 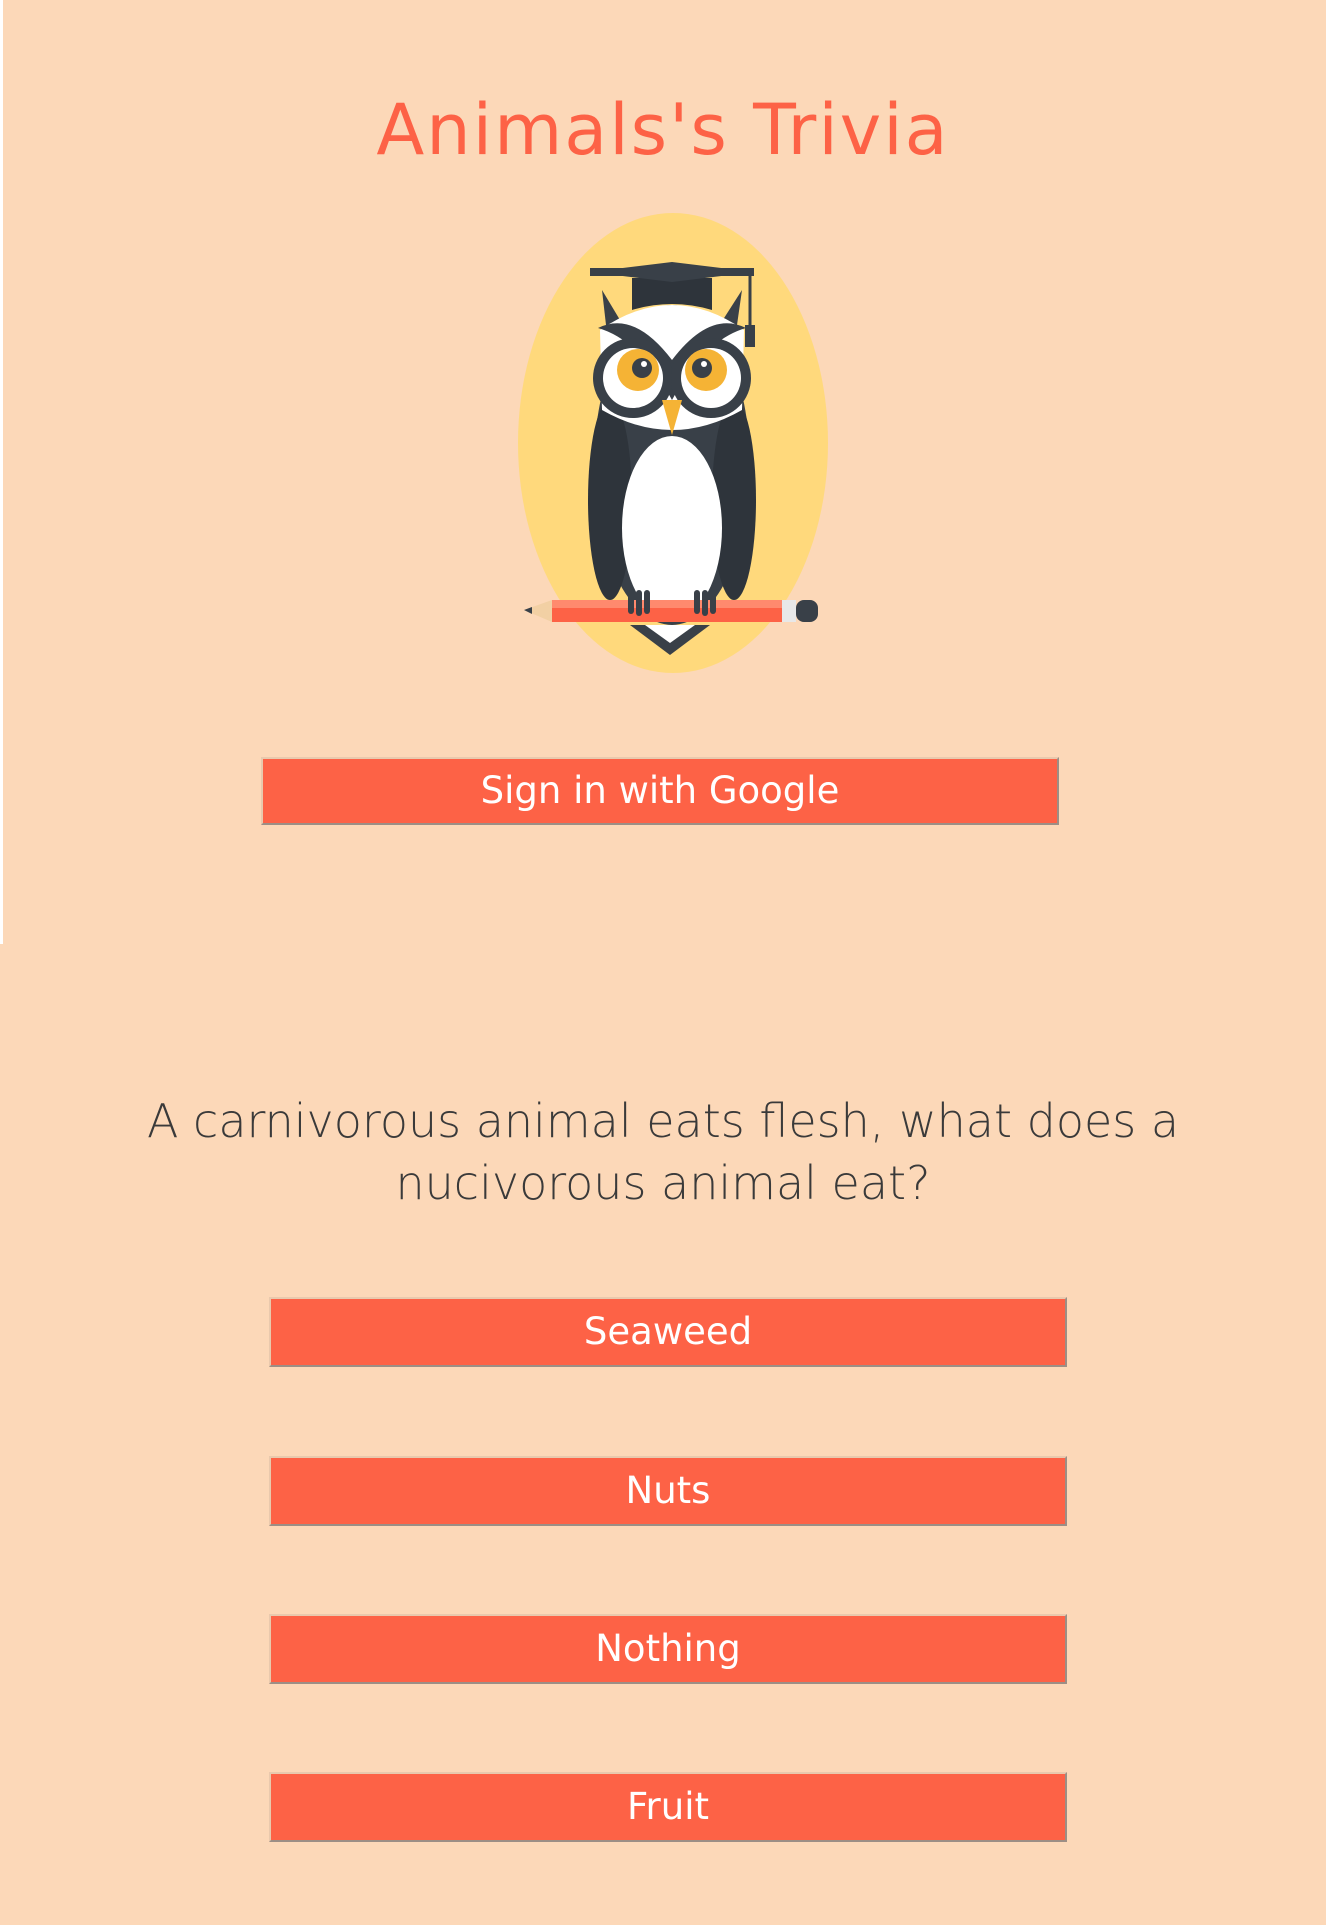 What do you see at coordinates (668, 1649) in the screenshot?
I see `answer-button-3: Nothing` at bounding box center [668, 1649].